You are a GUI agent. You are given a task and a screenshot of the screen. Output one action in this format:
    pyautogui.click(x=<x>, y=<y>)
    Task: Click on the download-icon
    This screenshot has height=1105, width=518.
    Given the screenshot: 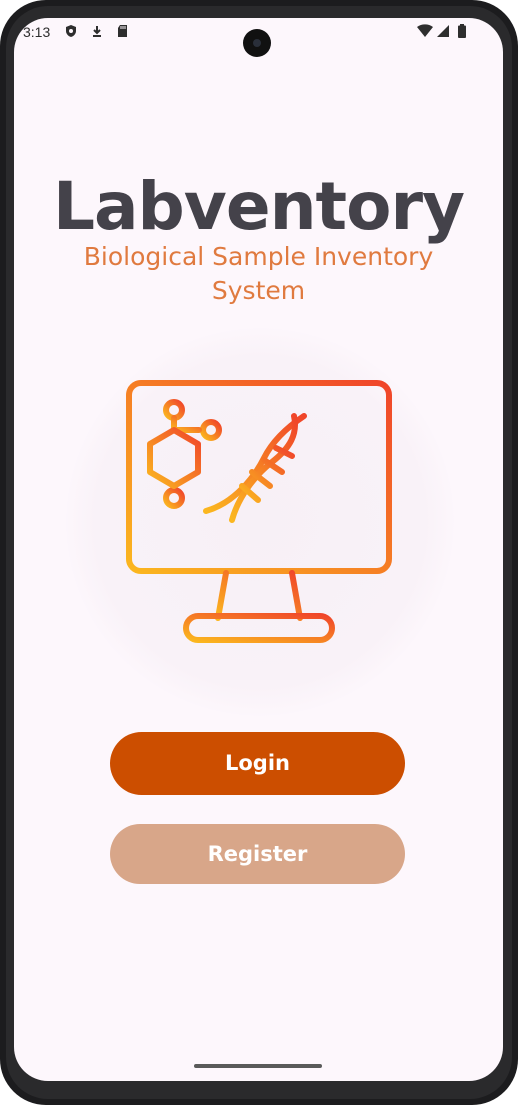 What is the action you would take?
    pyautogui.click(x=97, y=31)
    